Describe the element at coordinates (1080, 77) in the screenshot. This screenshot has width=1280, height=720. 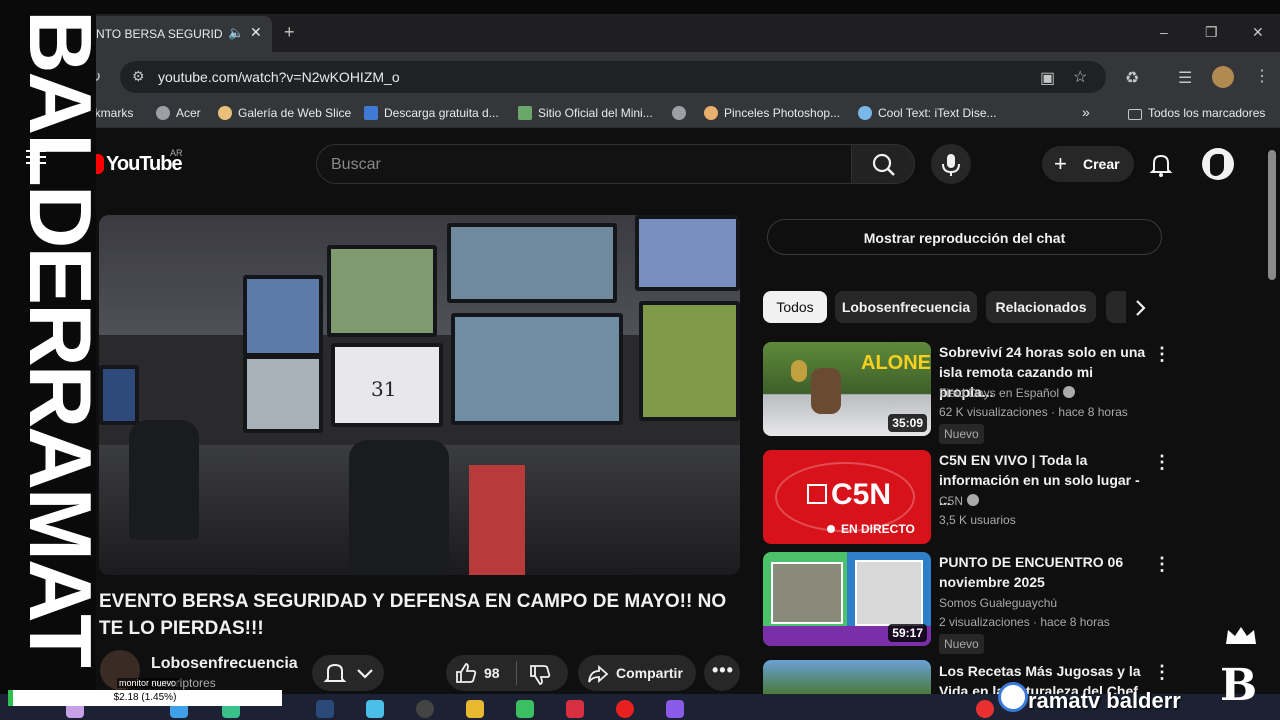
I see `bookmark-star-icon: ☆` at that location.